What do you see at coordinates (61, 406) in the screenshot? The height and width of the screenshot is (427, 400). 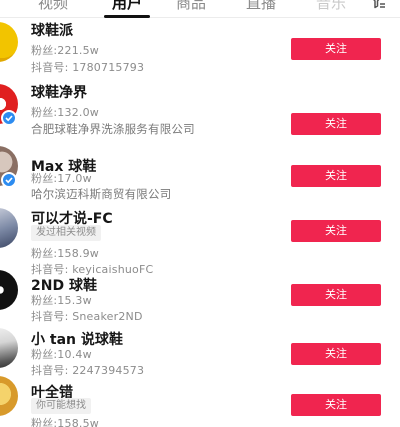 I see `suggestion-tag: 你可能想找` at bounding box center [61, 406].